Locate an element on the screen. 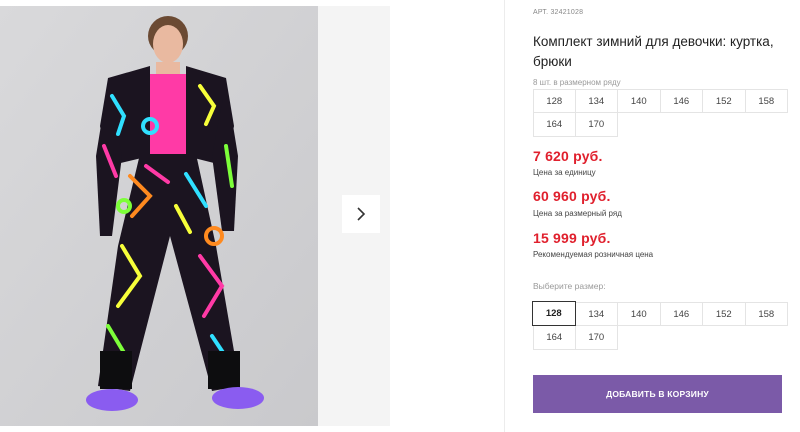 The width and height of the screenshot is (800, 432). size-row-item: 146 is located at coordinates (681, 101).